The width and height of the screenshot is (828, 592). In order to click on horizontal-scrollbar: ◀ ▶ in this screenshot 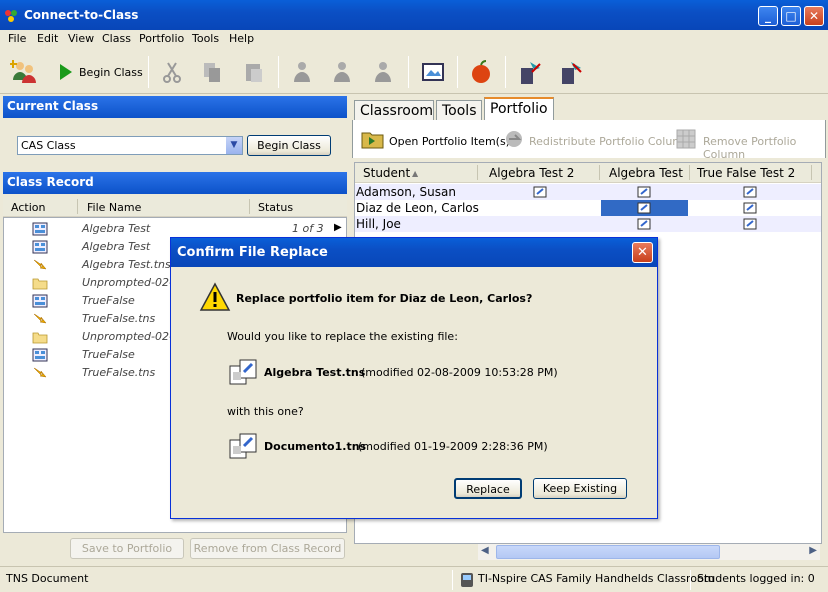, I will do `click(649, 552)`.